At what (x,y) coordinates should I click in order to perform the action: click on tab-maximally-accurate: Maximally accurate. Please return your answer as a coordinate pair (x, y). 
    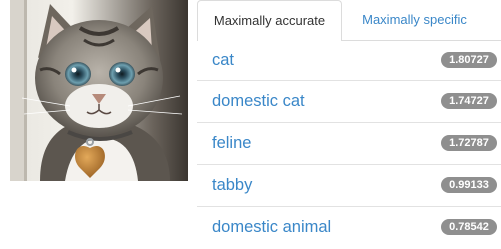
    Looking at the image, I should click on (269, 20).